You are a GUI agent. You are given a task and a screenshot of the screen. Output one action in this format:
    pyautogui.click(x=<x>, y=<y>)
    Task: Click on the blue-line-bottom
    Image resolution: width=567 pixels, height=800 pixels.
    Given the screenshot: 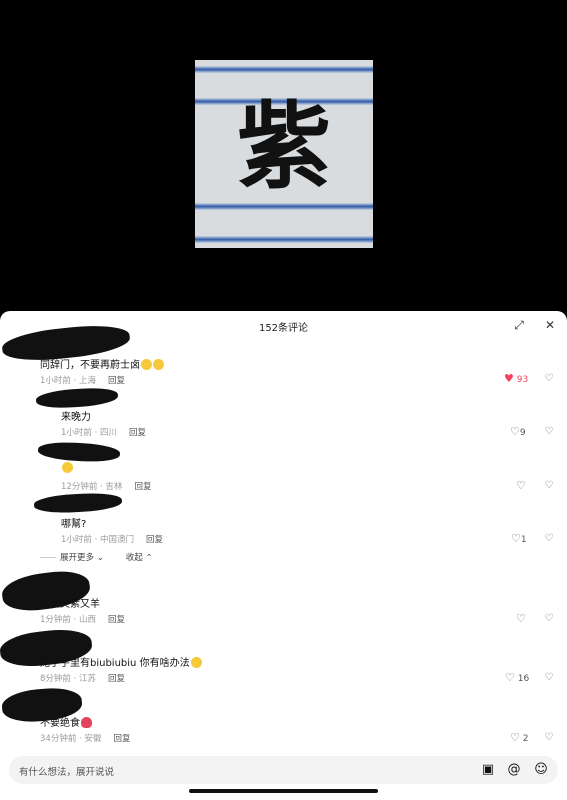 What is the action you would take?
    pyautogui.click(x=284, y=239)
    